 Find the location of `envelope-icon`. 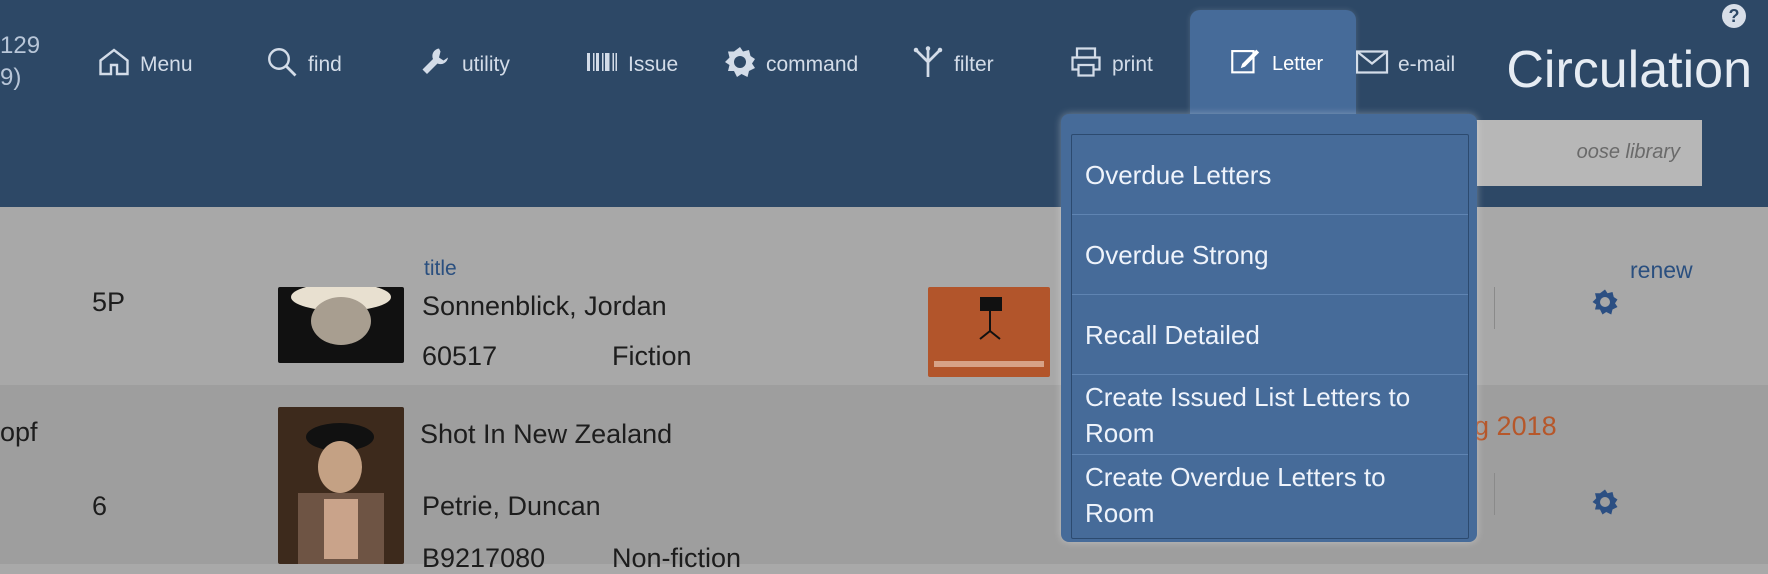

envelope-icon is located at coordinates (1372, 65).